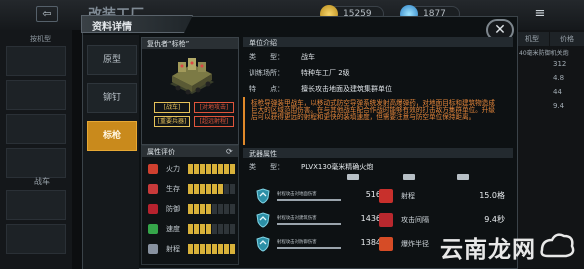  I want to click on stat-row: 火力, so click(192, 169).